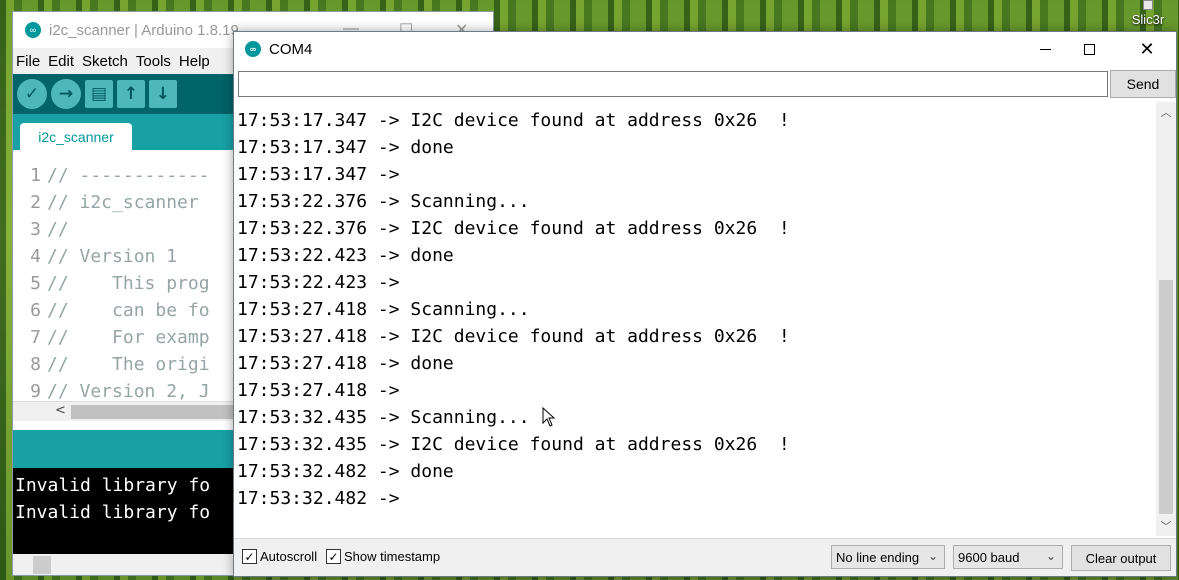 The height and width of the screenshot is (580, 1179). Describe the element at coordinates (35, 283) in the screenshot. I see `line-number: 5` at that location.